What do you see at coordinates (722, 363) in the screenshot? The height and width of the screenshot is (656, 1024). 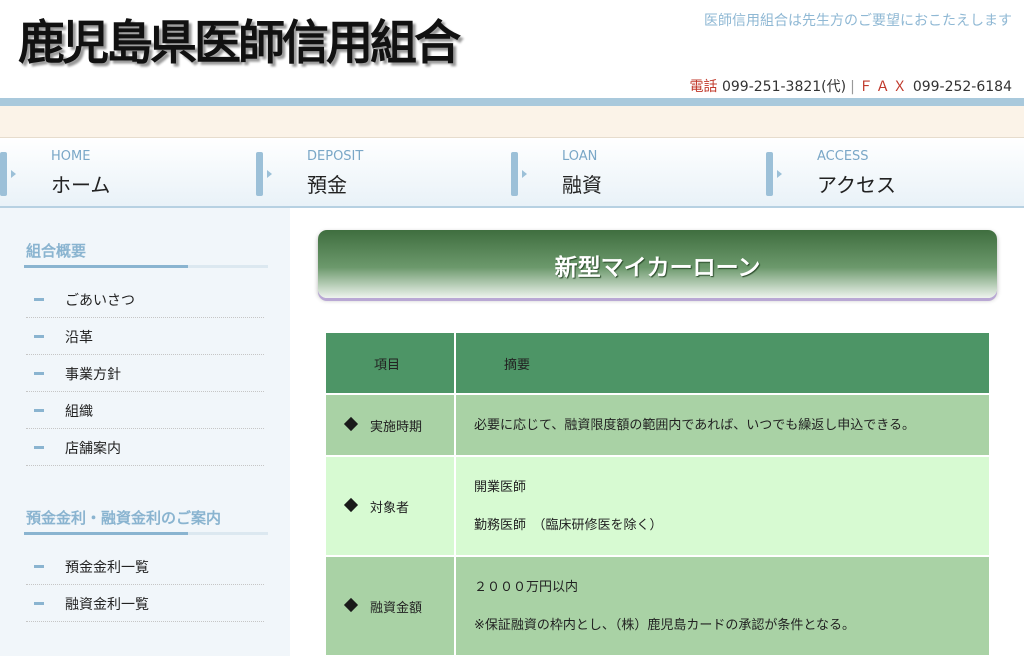 I see `table-header-summary: 摘要` at bounding box center [722, 363].